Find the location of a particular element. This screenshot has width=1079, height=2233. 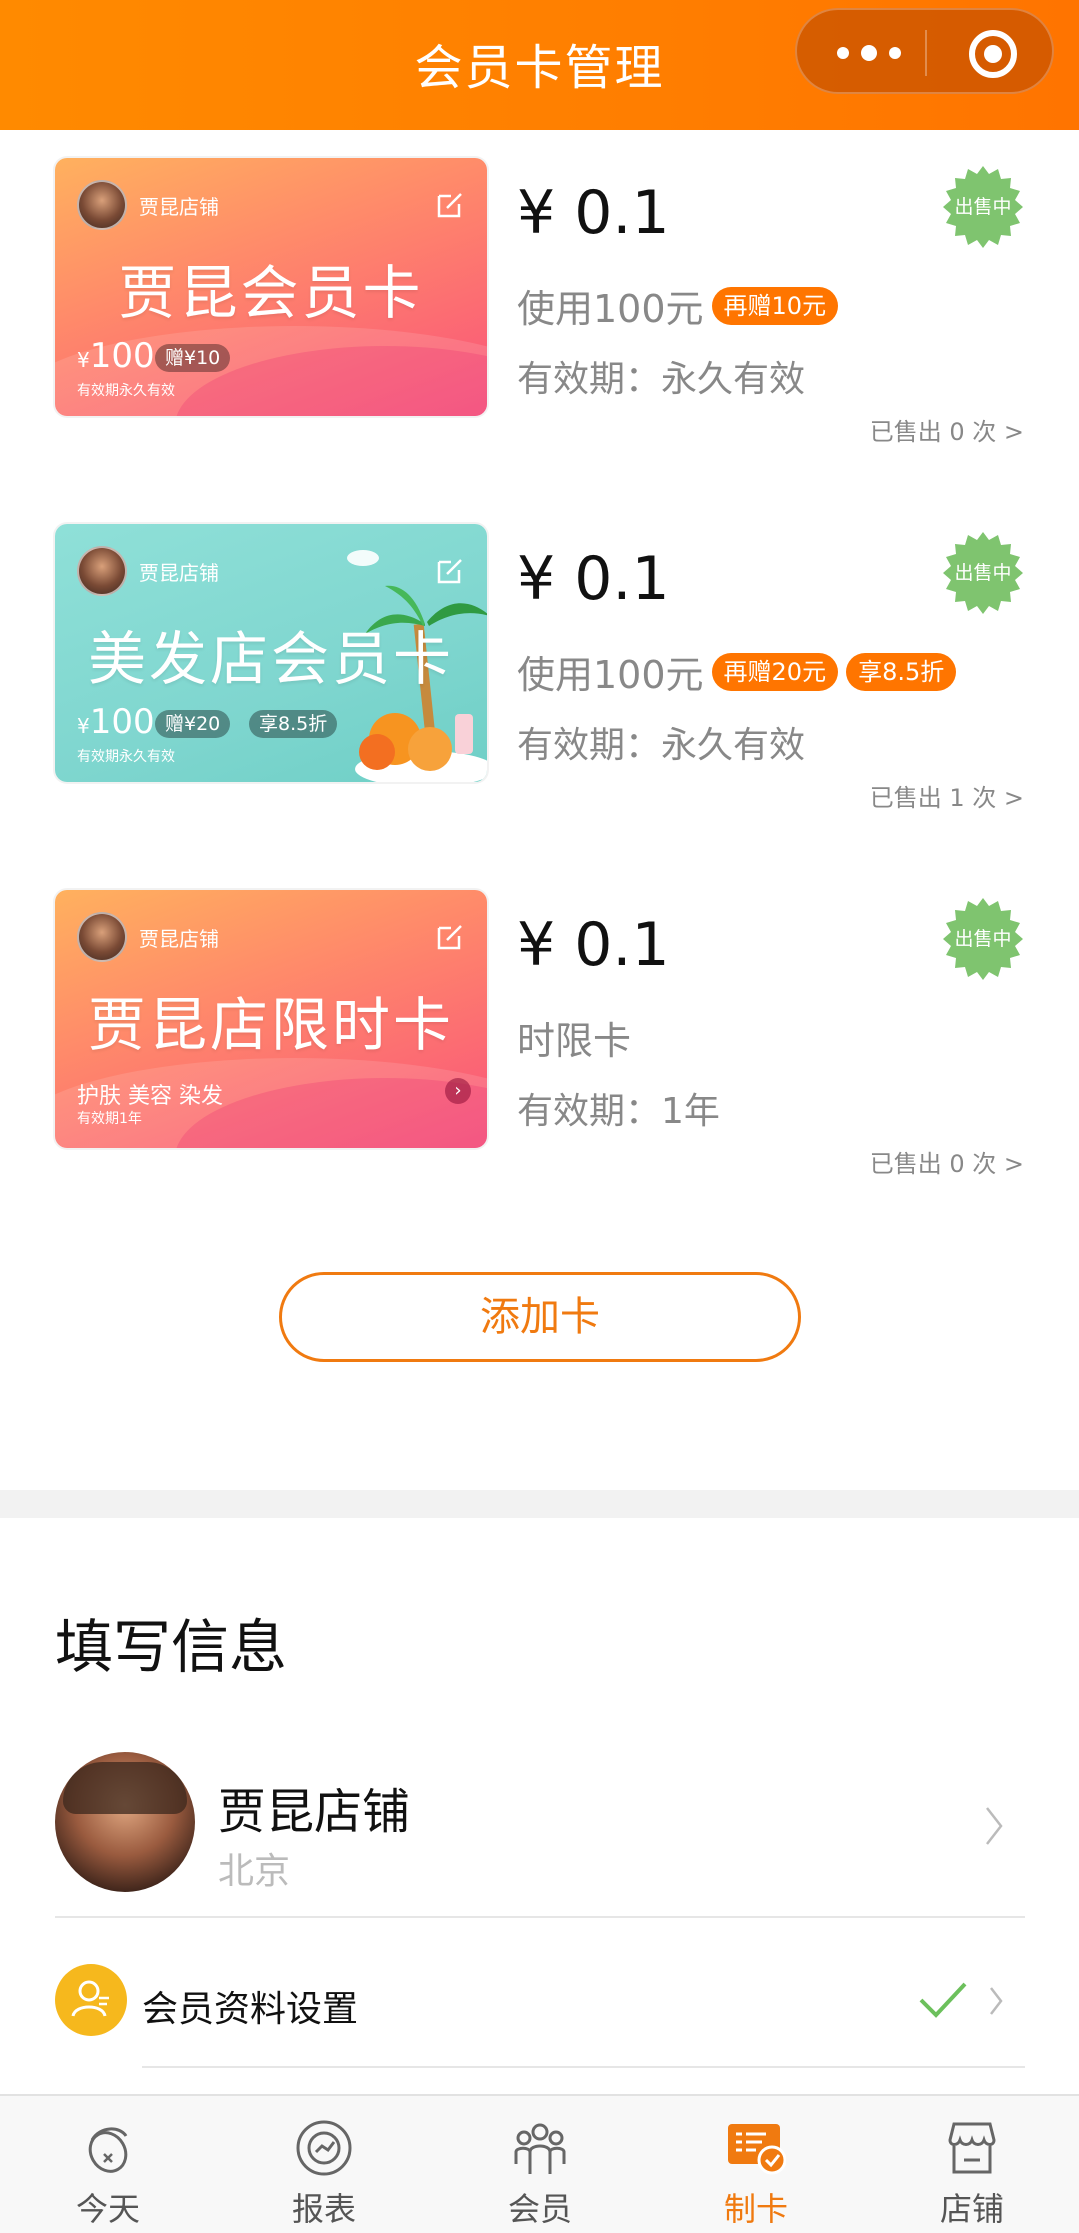

card-preview: 贾昆店铺 贾昆会员卡 ¥100 赠¥10 有效期永久有效 is located at coordinates (271, 287).